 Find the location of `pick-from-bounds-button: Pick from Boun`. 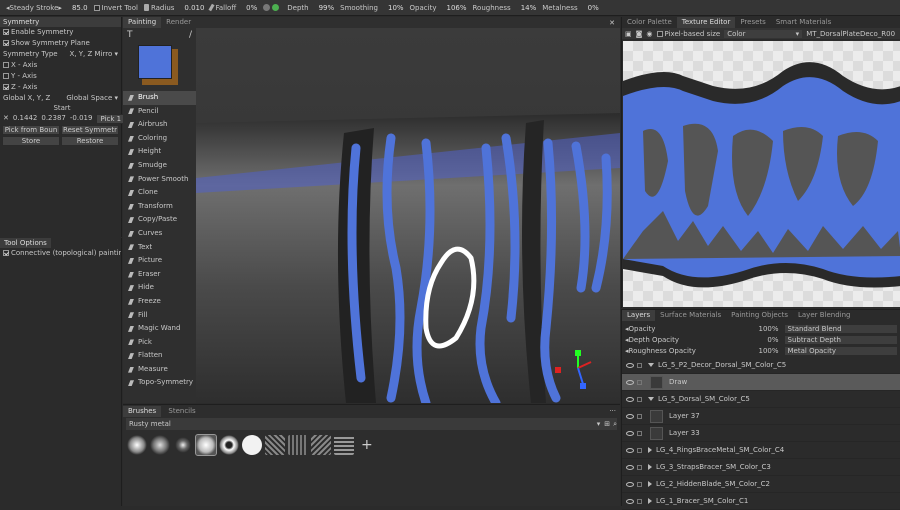

pick-from-bounds-button: Pick from Boun is located at coordinates (31, 130).